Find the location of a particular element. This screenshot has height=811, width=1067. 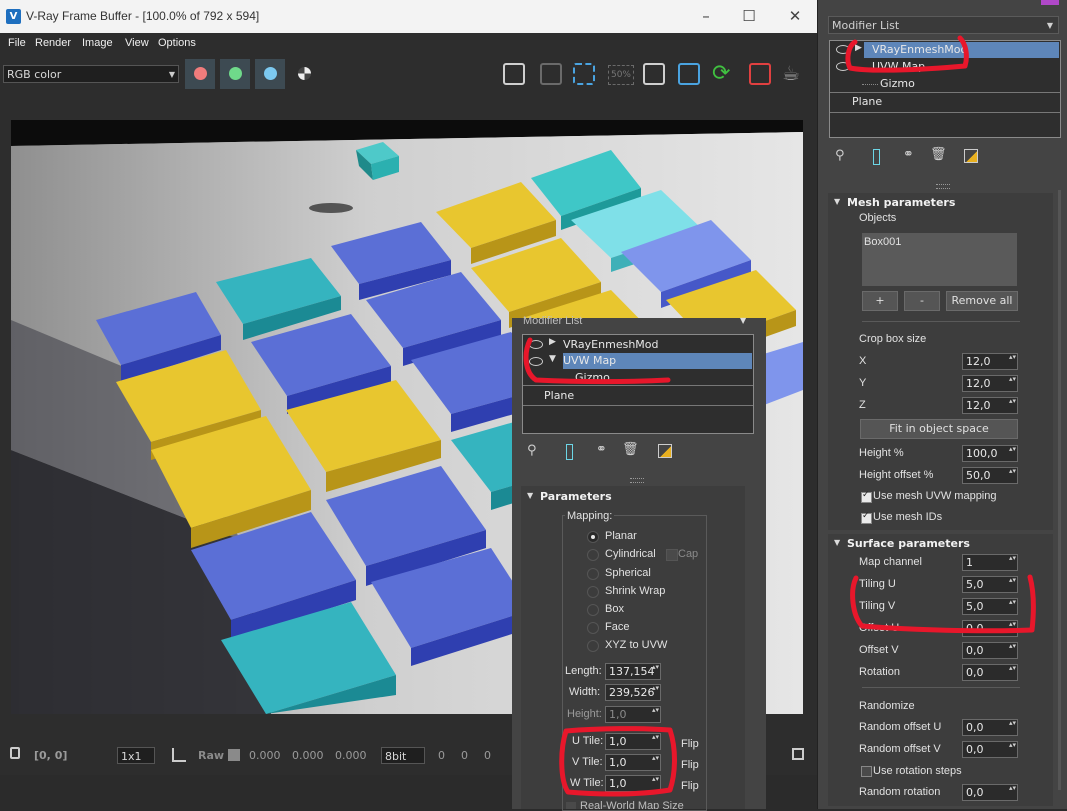

annotation-overlay-tiles is located at coordinates (618, 761).